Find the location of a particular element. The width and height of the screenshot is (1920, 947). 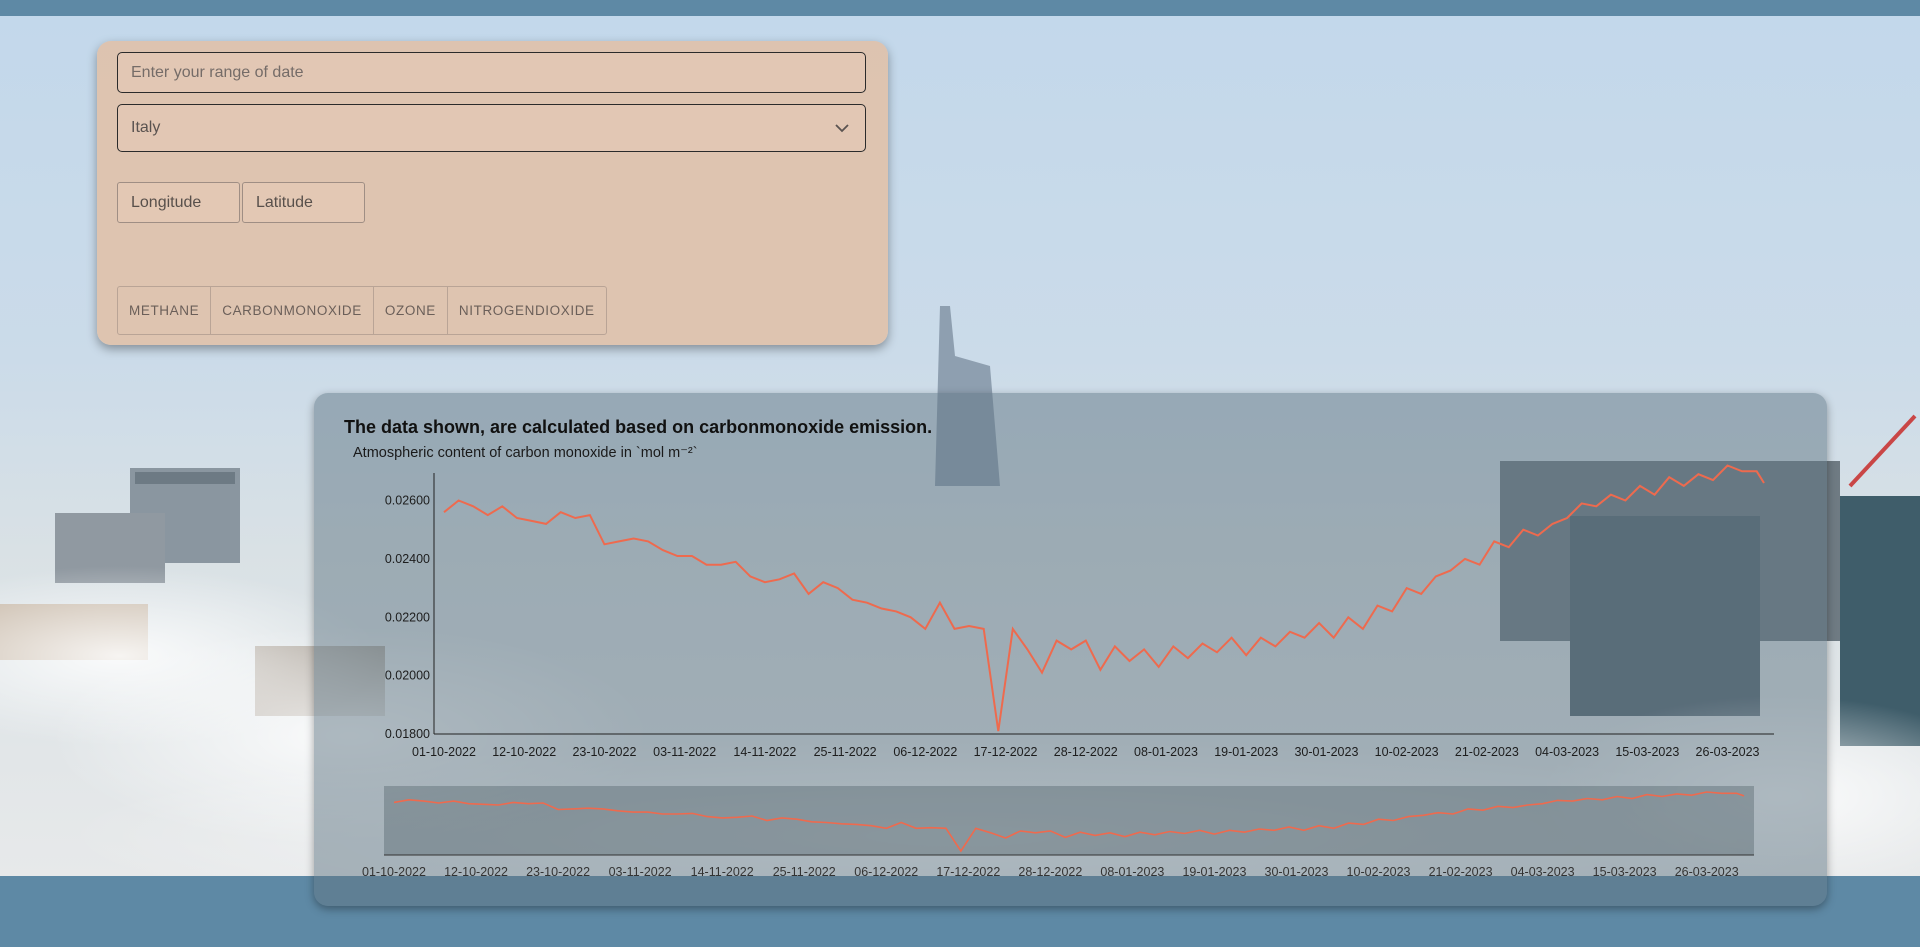

top-band is located at coordinates (960, 8).